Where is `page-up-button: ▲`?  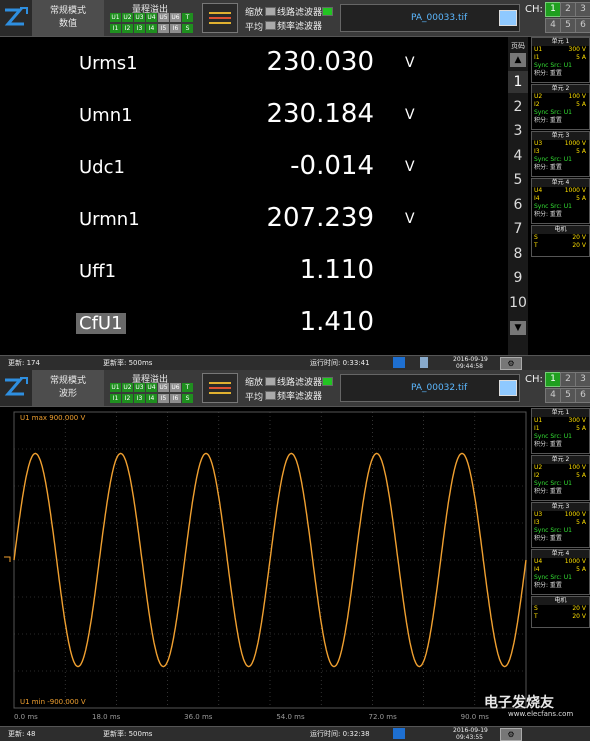
page-up-button: ▲ is located at coordinates (518, 60).